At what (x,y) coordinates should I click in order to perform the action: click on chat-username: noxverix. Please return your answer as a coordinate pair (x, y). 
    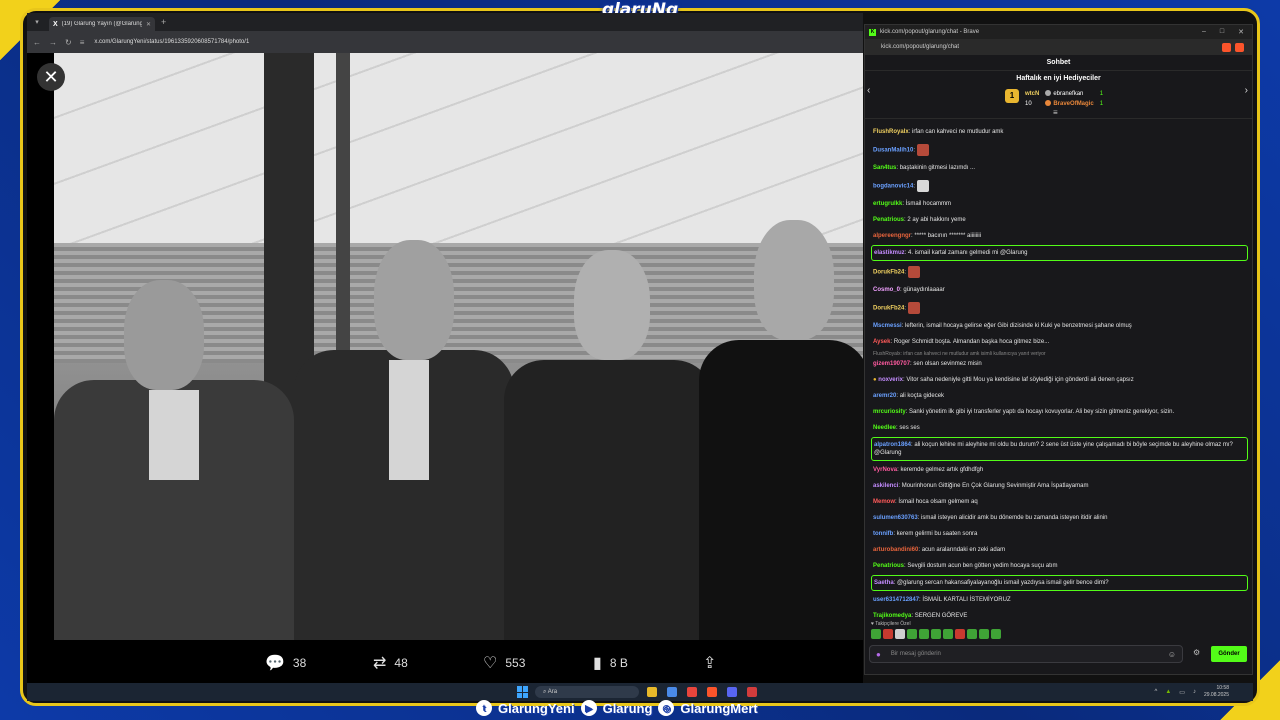
    Looking at the image, I should click on (890, 380).